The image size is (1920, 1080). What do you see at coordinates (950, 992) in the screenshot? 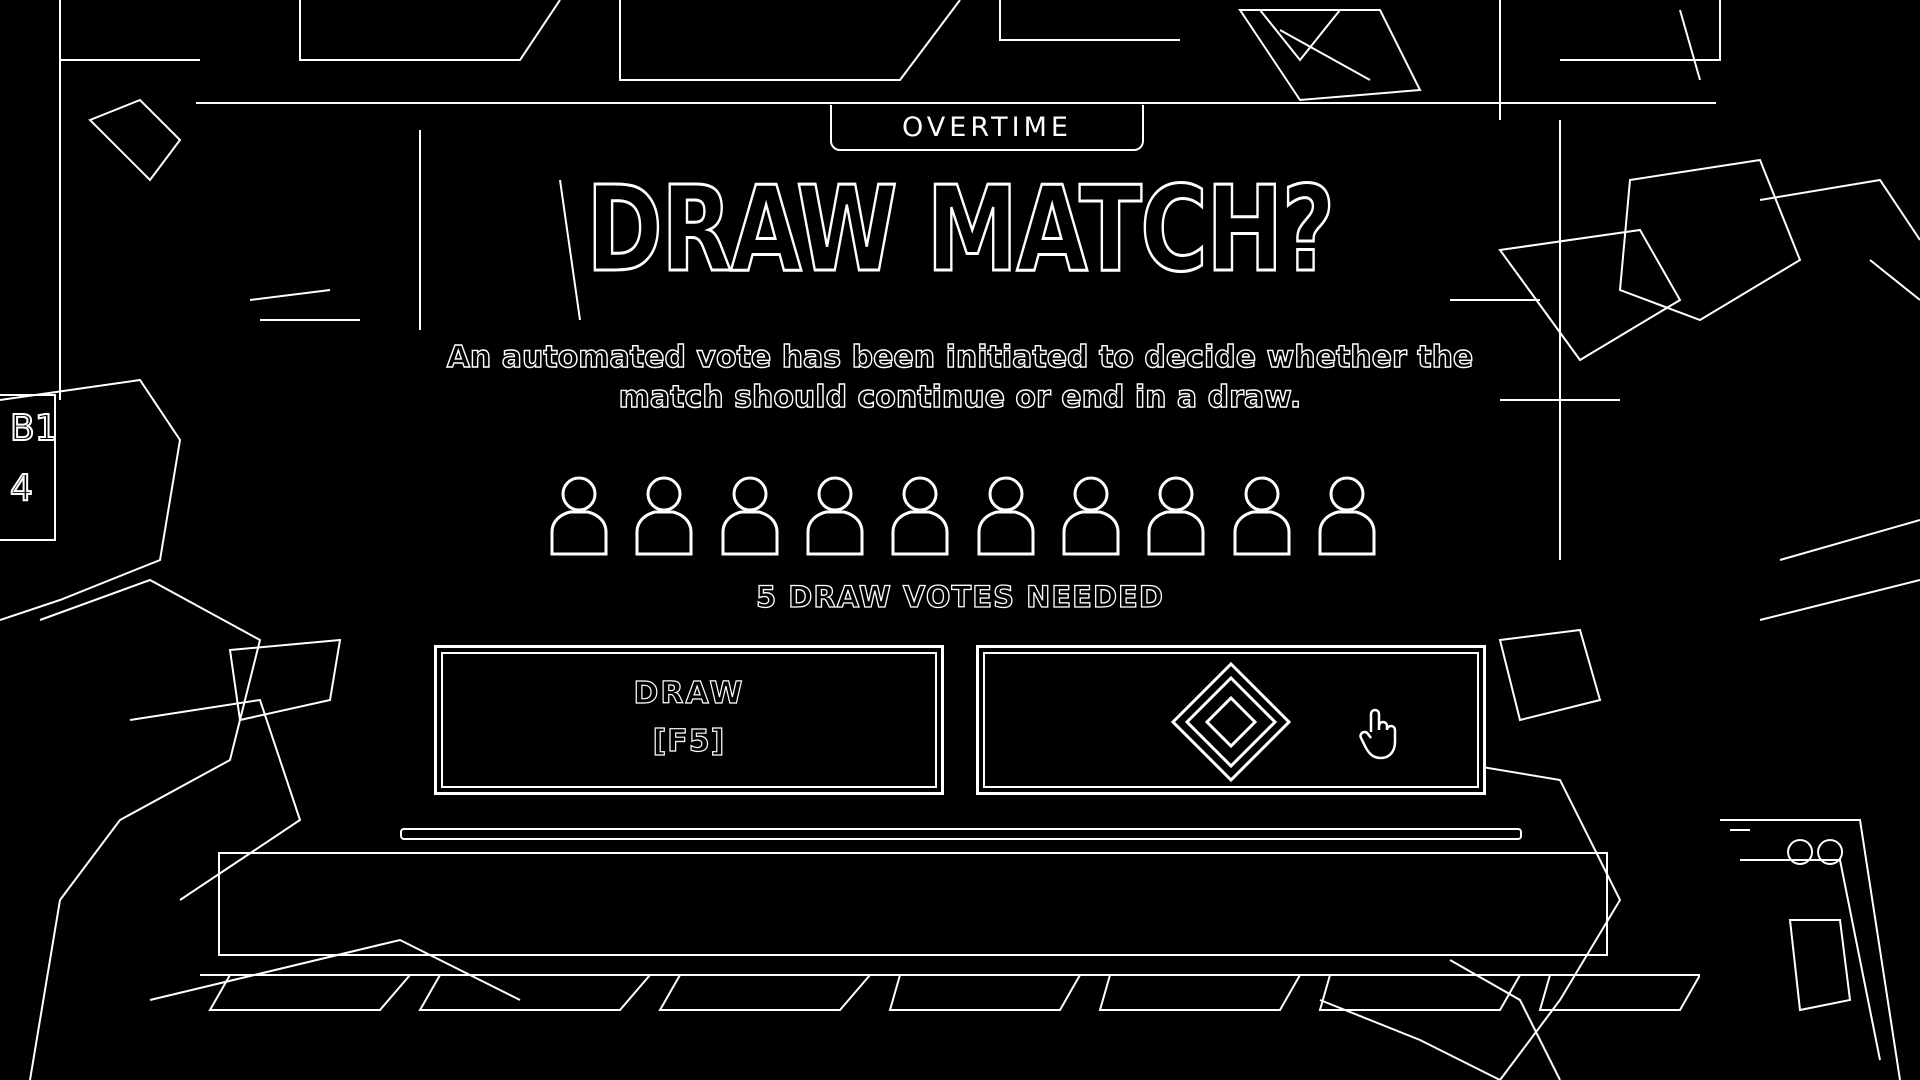
I see `bottom-vent-strip` at bounding box center [950, 992].